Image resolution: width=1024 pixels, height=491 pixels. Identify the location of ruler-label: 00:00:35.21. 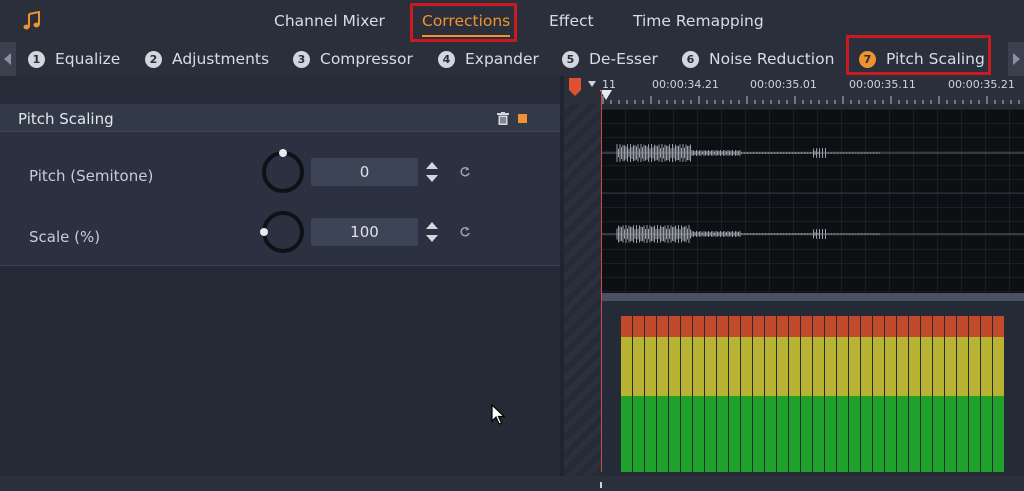
(981, 84).